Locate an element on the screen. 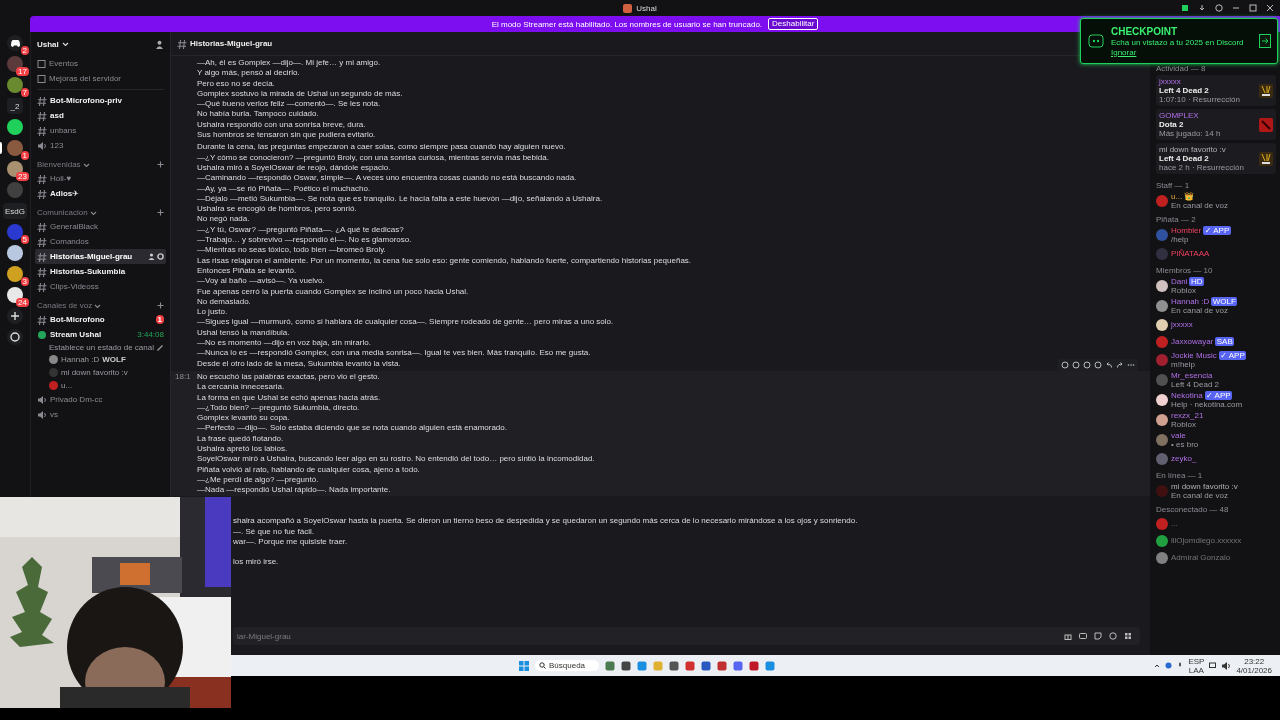 The height and width of the screenshot is (720, 1280). display-icon is located at coordinates (1213, 665).